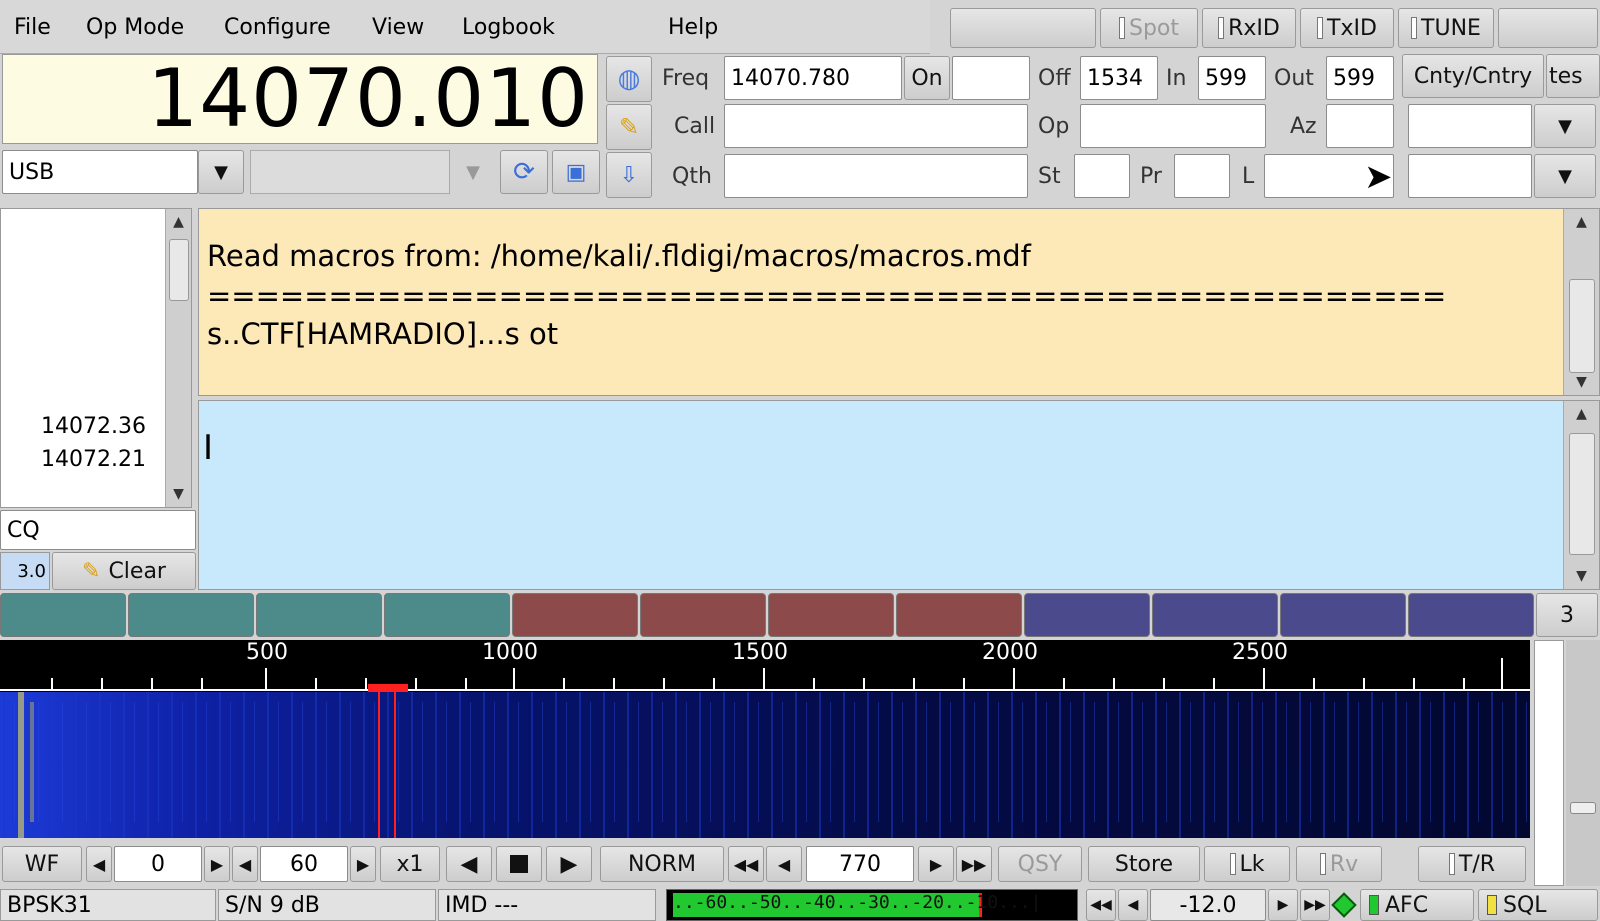 The width and height of the screenshot is (1600, 921). I want to click on range-decrease-button: ◀, so click(245, 864).